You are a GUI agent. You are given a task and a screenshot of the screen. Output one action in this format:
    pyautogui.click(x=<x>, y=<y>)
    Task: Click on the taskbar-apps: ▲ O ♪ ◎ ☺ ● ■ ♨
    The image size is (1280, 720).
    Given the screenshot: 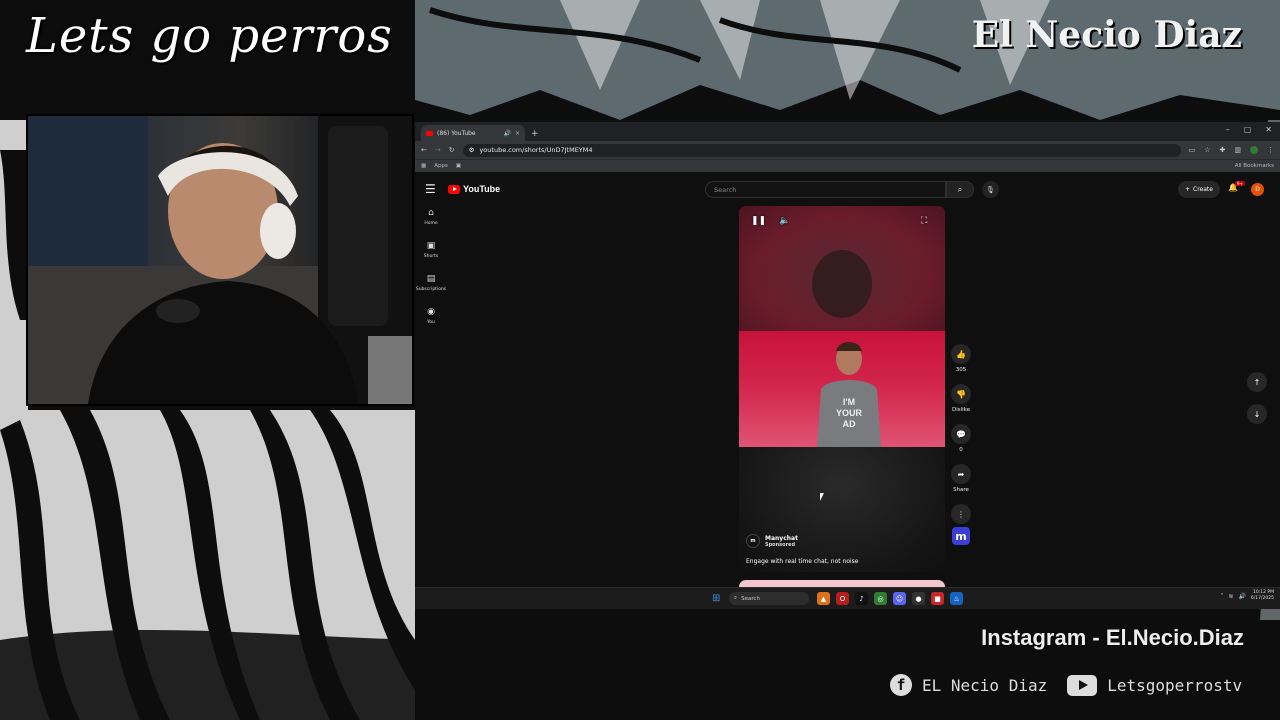 What is the action you would take?
    pyautogui.click(x=890, y=598)
    